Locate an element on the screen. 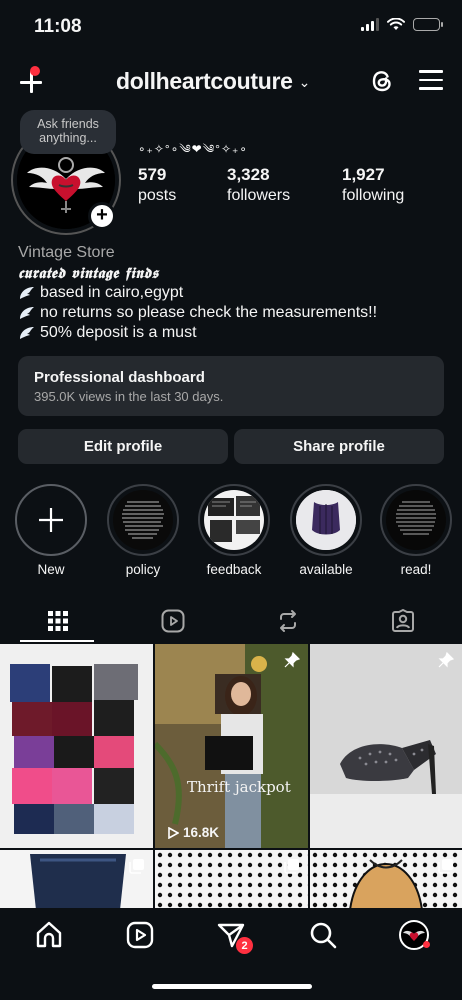 This screenshot has height=1000, width=462. account-switcher: dollheartcouture ⌄ is located at coordinates (213, 81).